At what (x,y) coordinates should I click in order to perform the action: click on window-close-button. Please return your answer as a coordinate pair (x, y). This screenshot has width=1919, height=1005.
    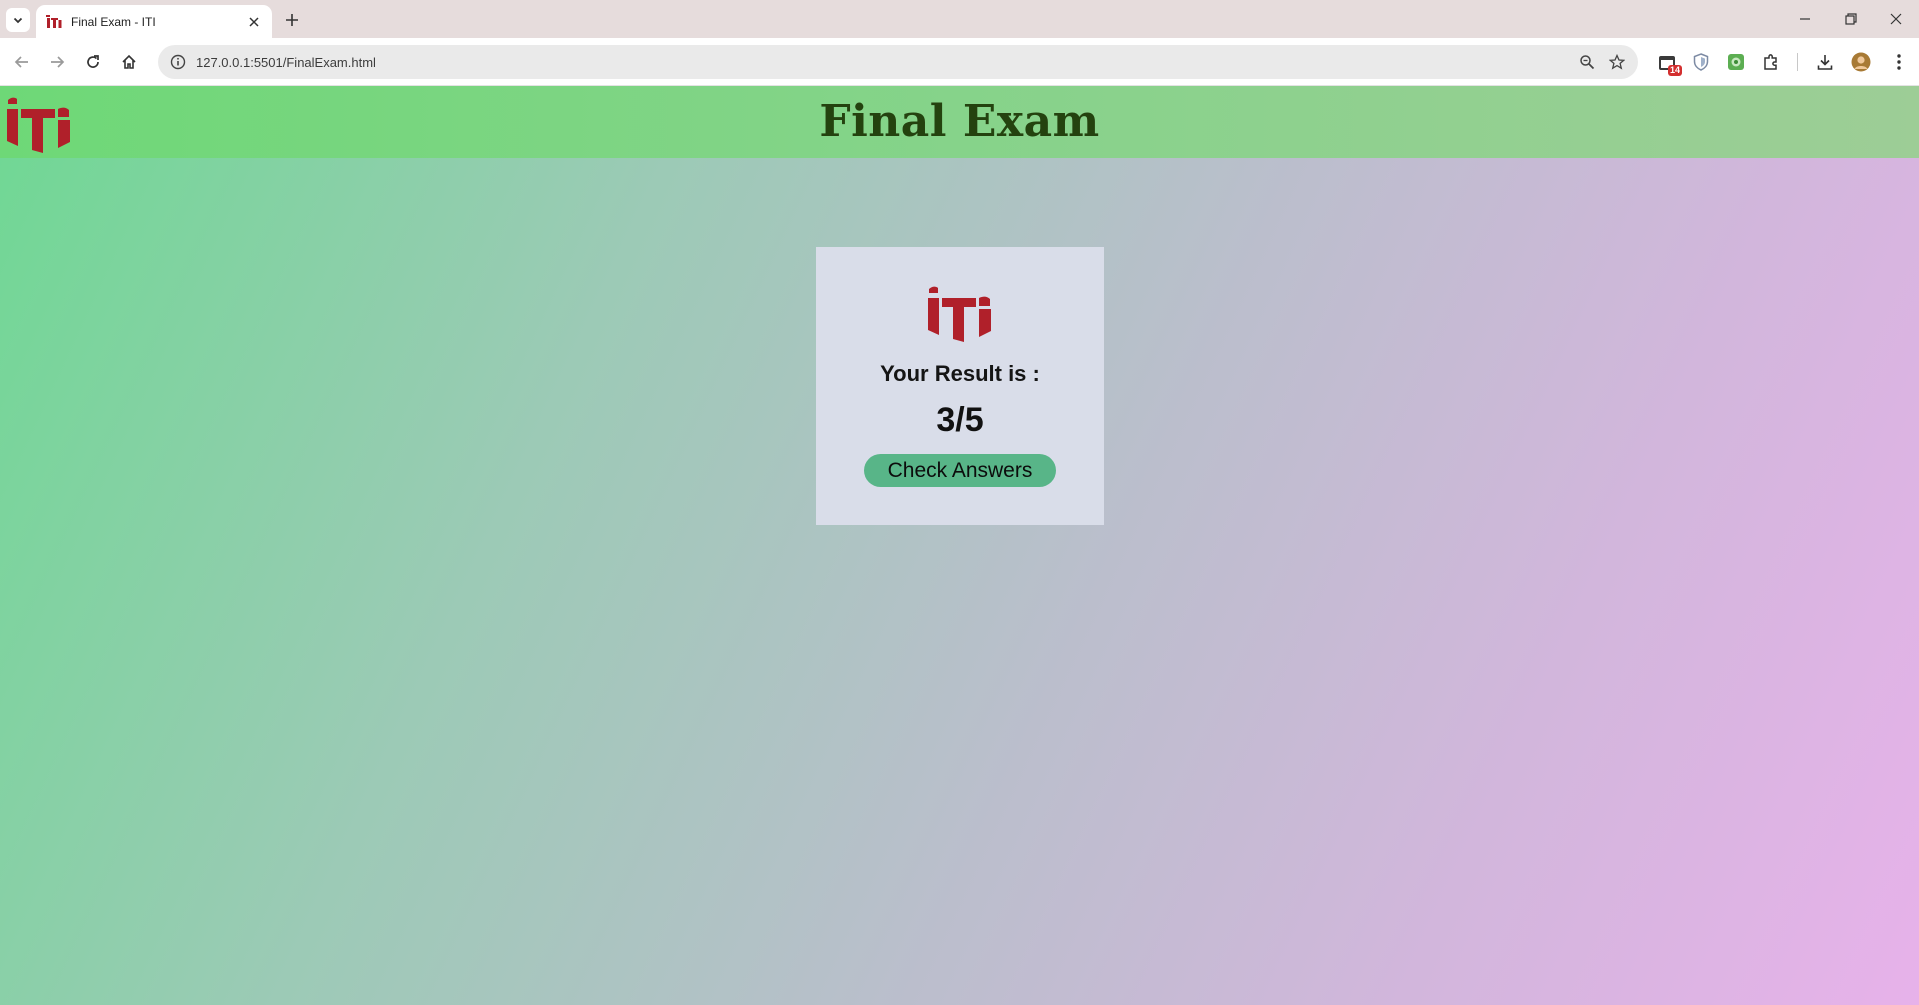
    Looking at the image, I should click on (1896, 19).